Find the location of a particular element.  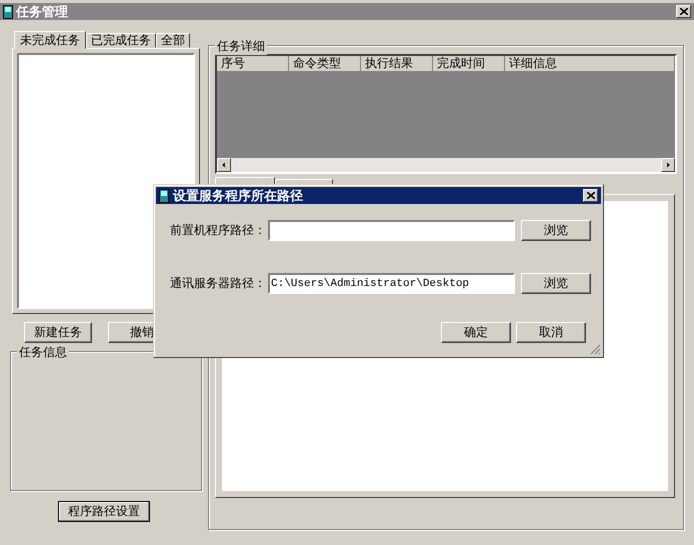

window-title: 任务管理 is located at coordinates (42, 11).